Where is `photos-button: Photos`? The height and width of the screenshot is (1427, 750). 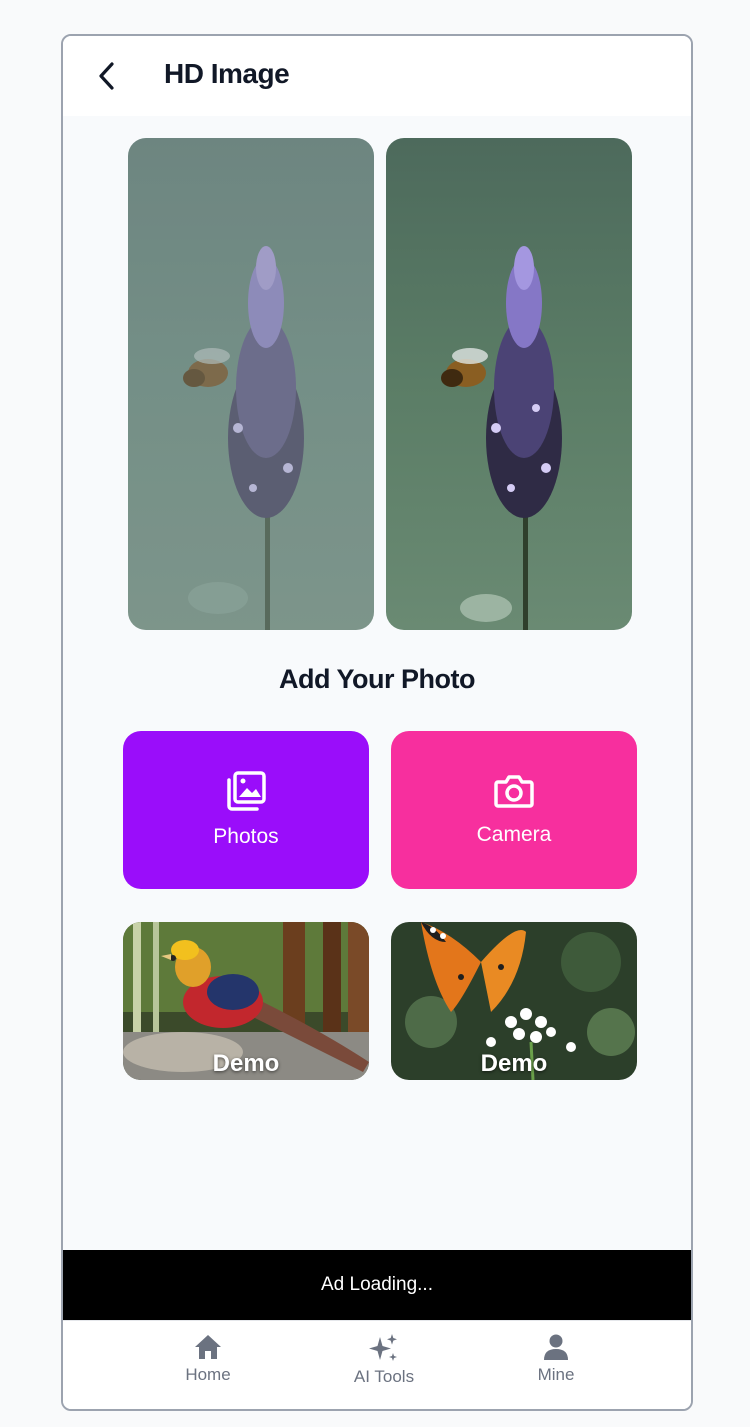 photos-button: Photos is located at coordinates (246, 810).